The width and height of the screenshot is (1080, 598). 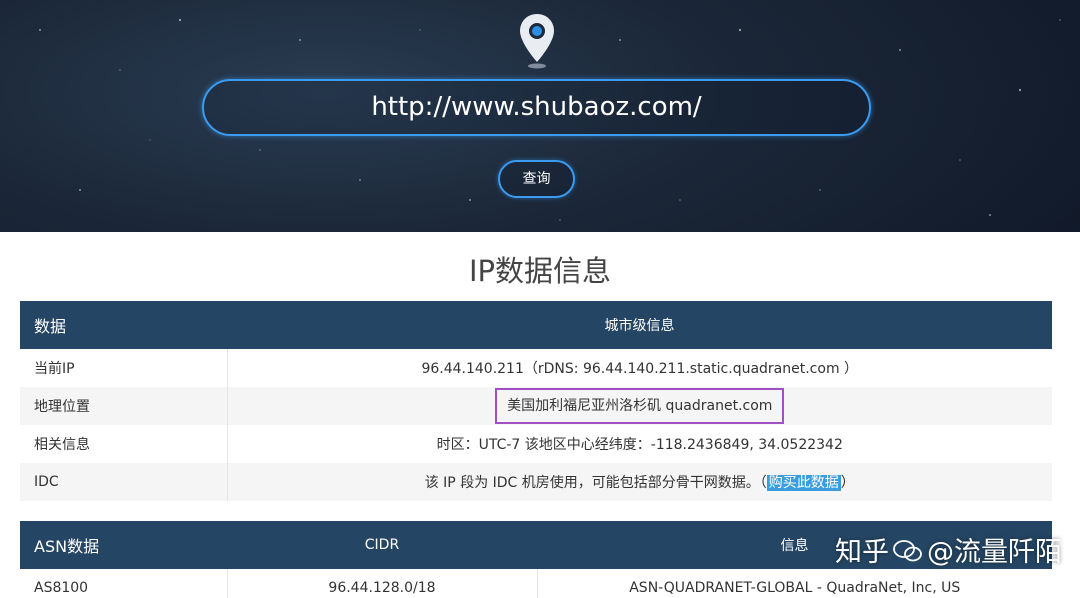 What do you see at coordinates (382, 545) in the screenshot?
I see `column-header-cidr: CIDR` at bounding box center [382, 545].